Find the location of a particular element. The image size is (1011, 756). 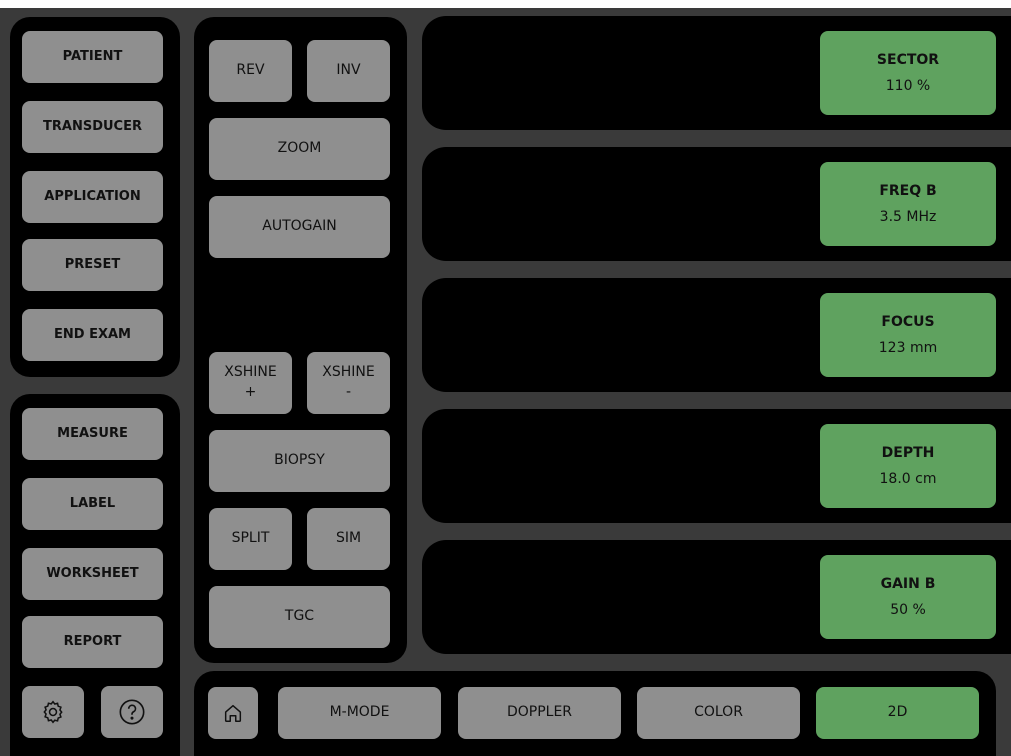

freq-b-label: FREQ B is located at coordinates (908, 191).